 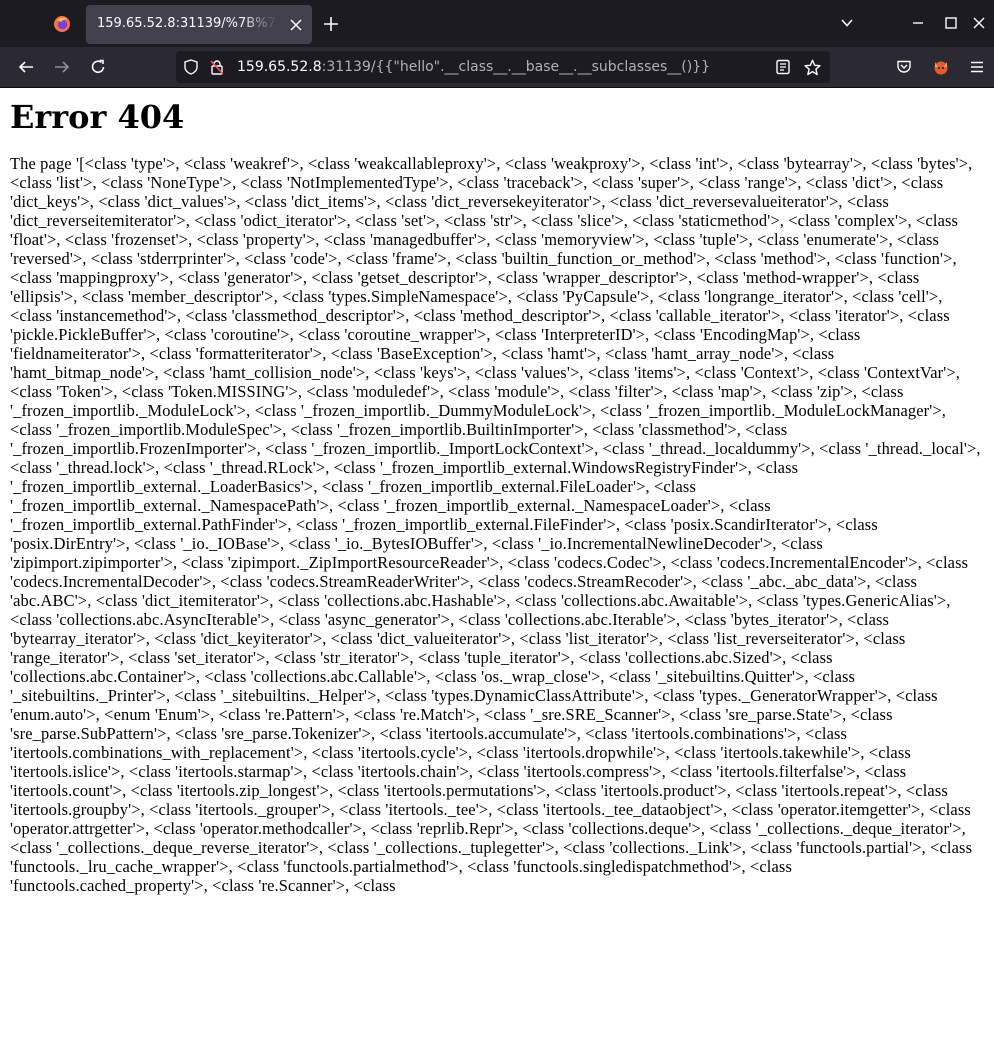 What do you see at coordinates (98, 67) in the screenshot?
I see `reload-icon` at bounding box center [98, 67].